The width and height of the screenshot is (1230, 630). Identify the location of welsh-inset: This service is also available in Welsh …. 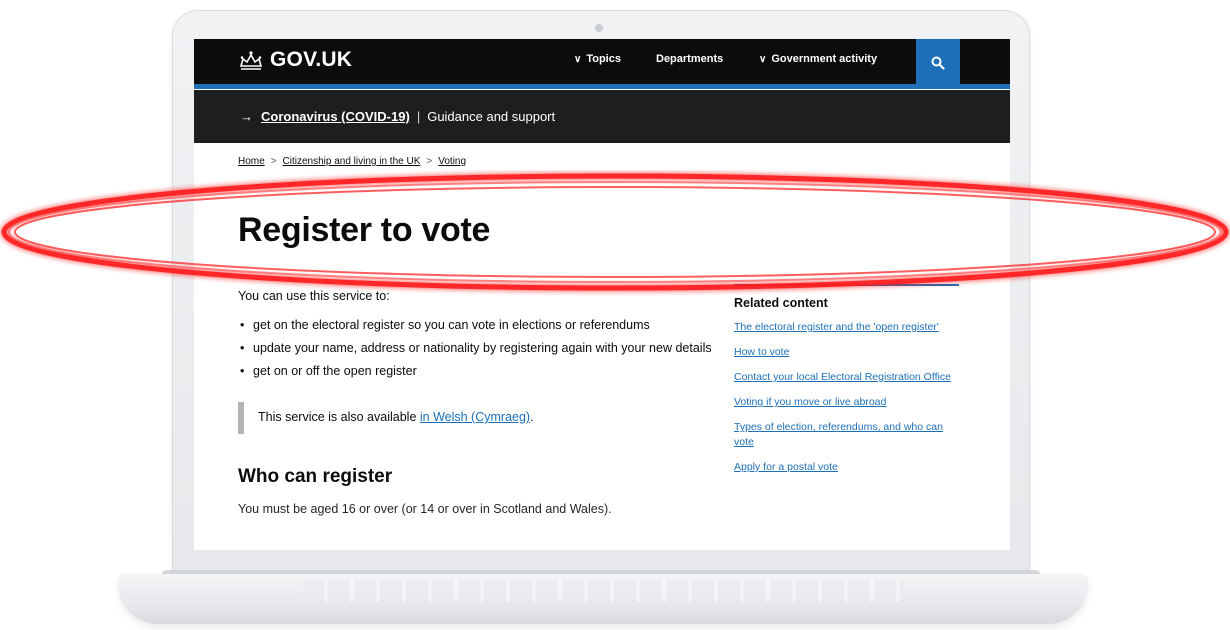
(478, 418).